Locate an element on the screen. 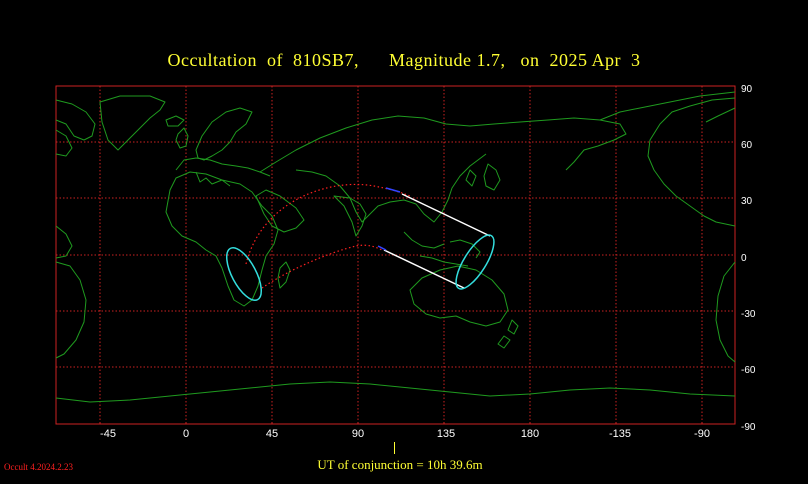 The height and width of the screenshot is (484, 808). x-tick-label: -90 is located at coordinates (702, 434).